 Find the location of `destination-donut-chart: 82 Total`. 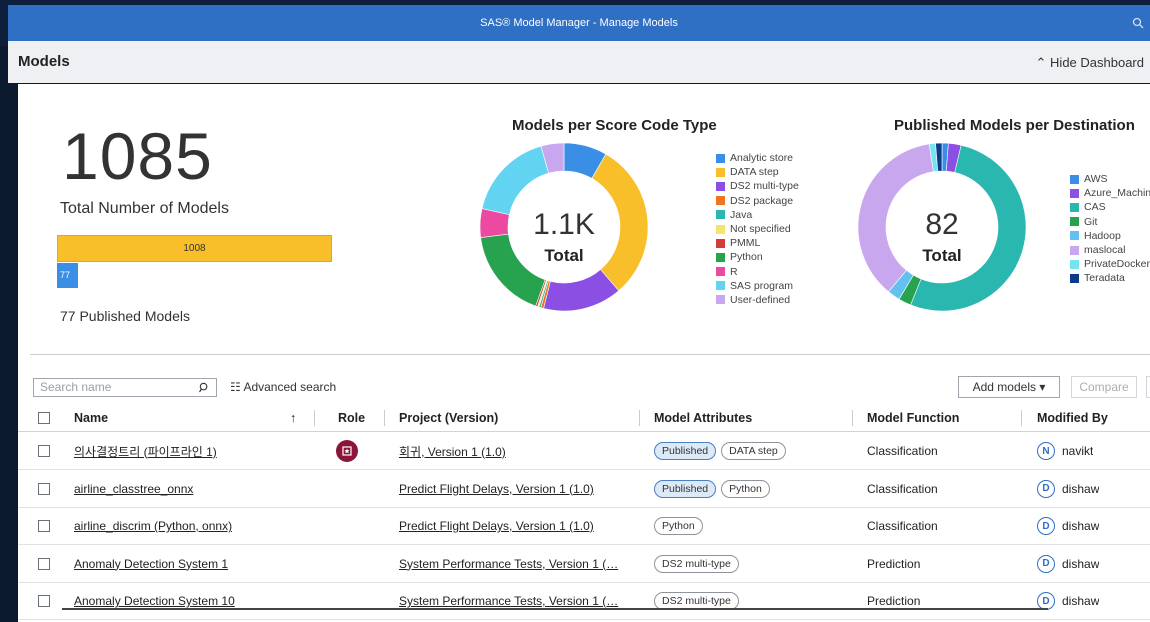

destination-donut-chart: 82 Total is located at coordinates (942, 227).